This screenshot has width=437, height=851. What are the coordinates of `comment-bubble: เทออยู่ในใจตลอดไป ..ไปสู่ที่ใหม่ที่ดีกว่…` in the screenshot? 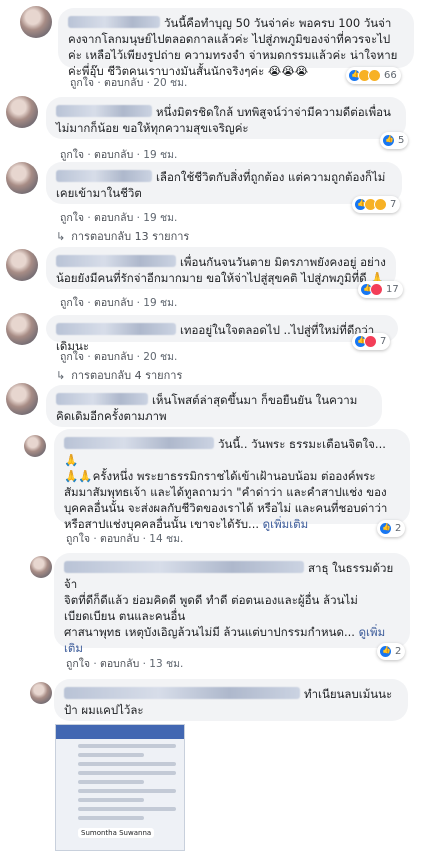 It's located at (222, 334).